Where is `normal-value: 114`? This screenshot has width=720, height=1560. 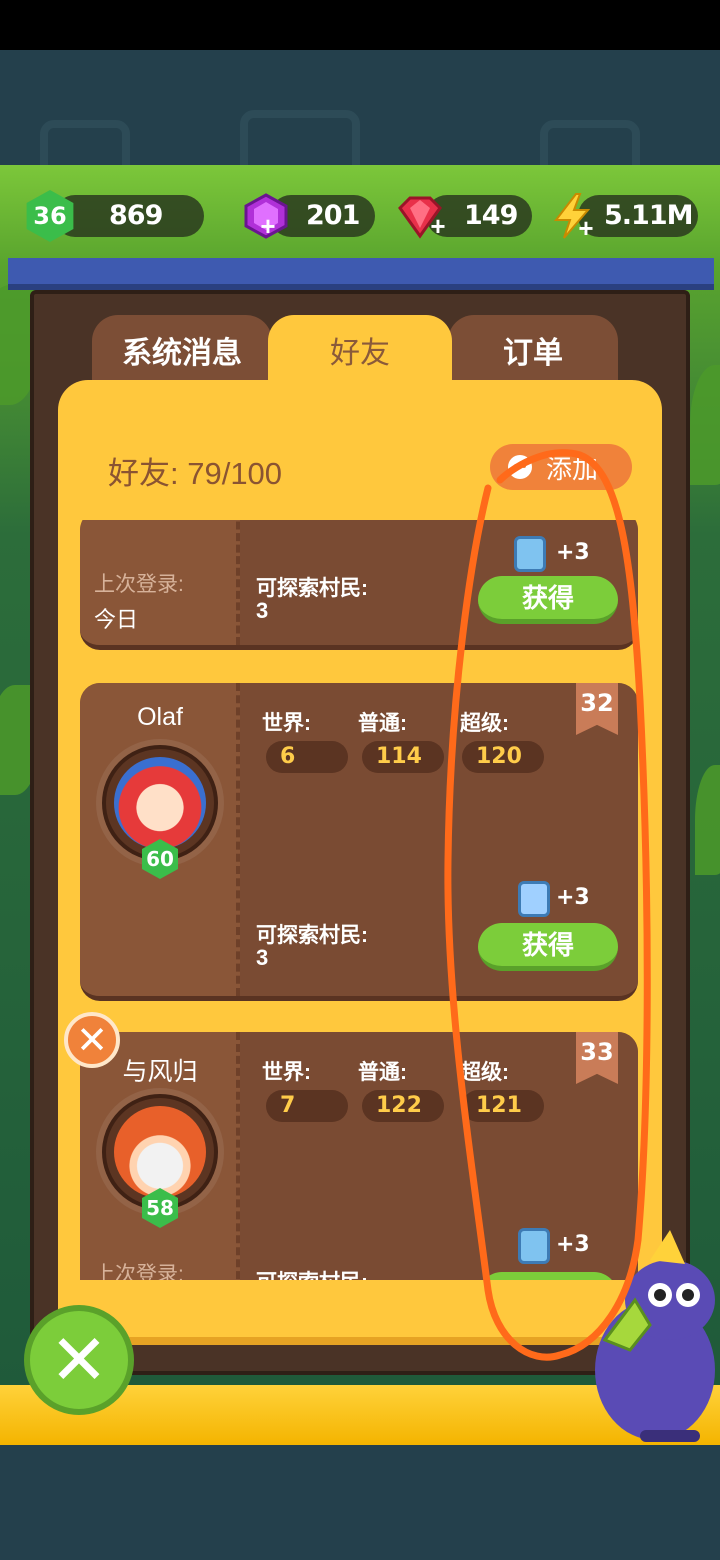
normal-value: 114 is located at coordinates (403, 757).